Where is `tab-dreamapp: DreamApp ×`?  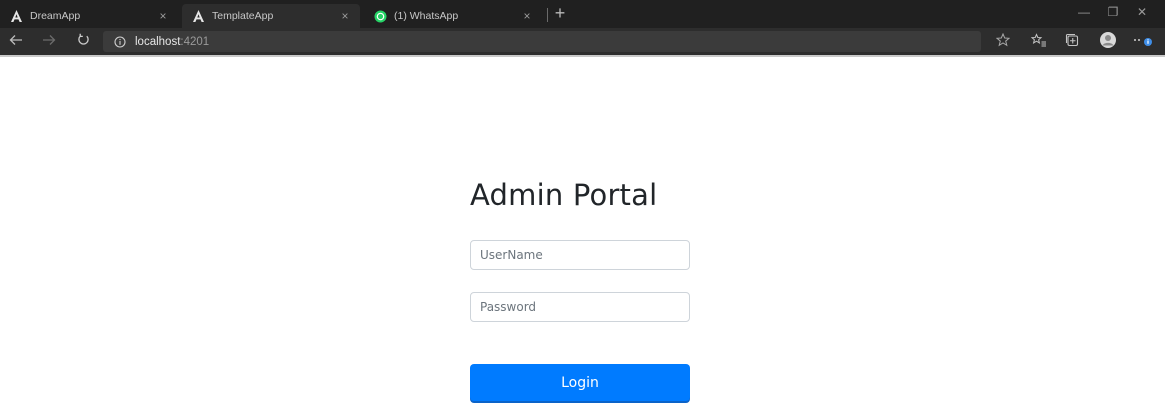 tab-dreamapp: DreamApp × is located at coordinates (89, 16).